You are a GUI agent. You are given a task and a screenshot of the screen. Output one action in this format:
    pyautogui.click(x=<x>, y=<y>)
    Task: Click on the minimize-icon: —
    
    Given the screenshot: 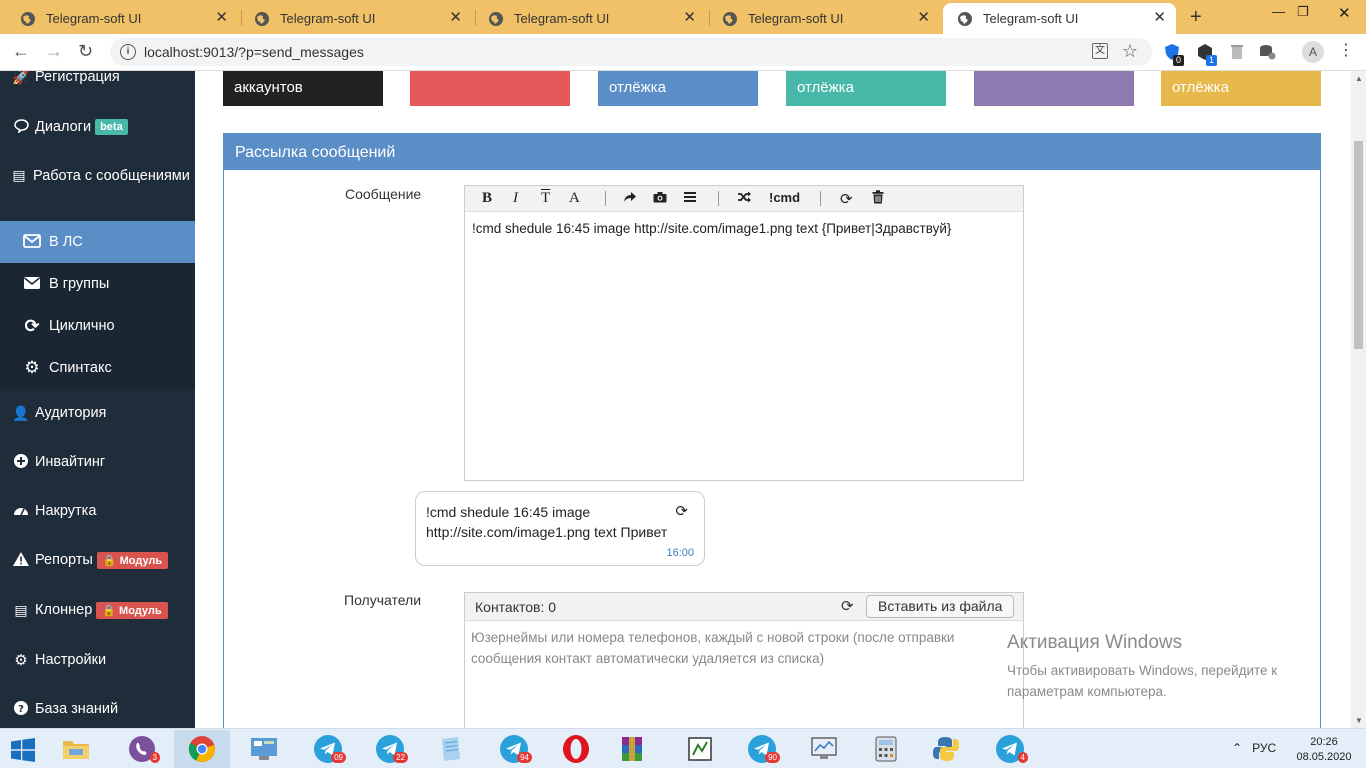 What is the action you would take?
    pyautogui.click(x=1278, y=11)
    